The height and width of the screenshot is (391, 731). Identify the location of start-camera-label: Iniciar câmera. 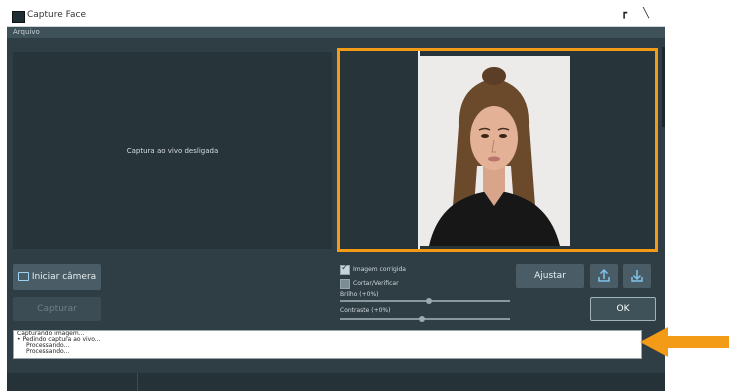
(64, 277).